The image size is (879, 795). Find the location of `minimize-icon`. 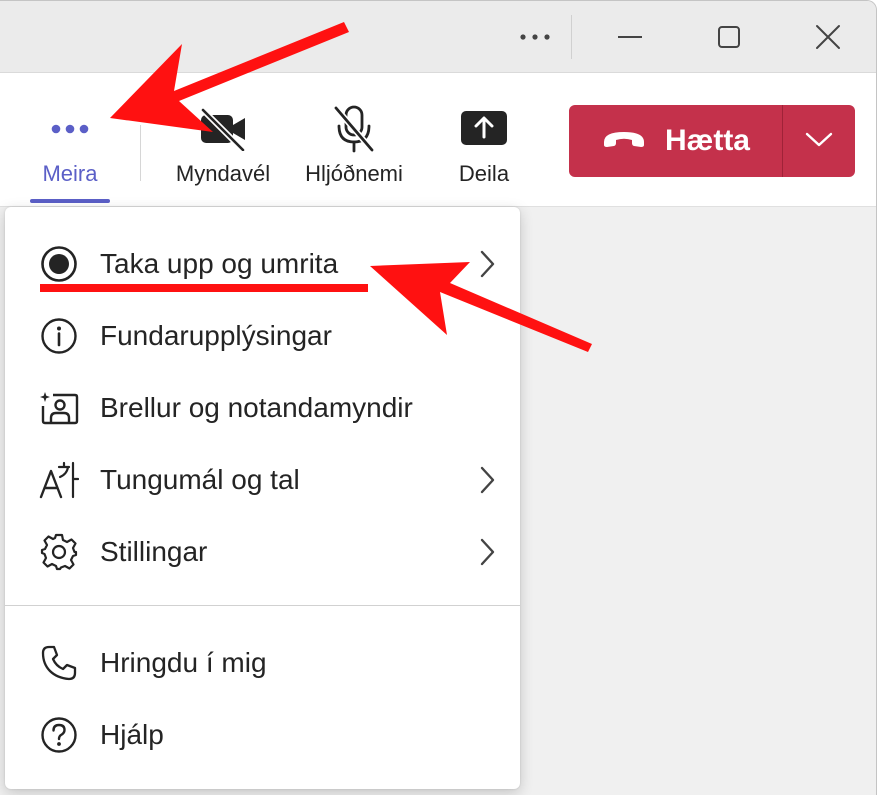

minimize-icon is located at coordinates (630, 37).